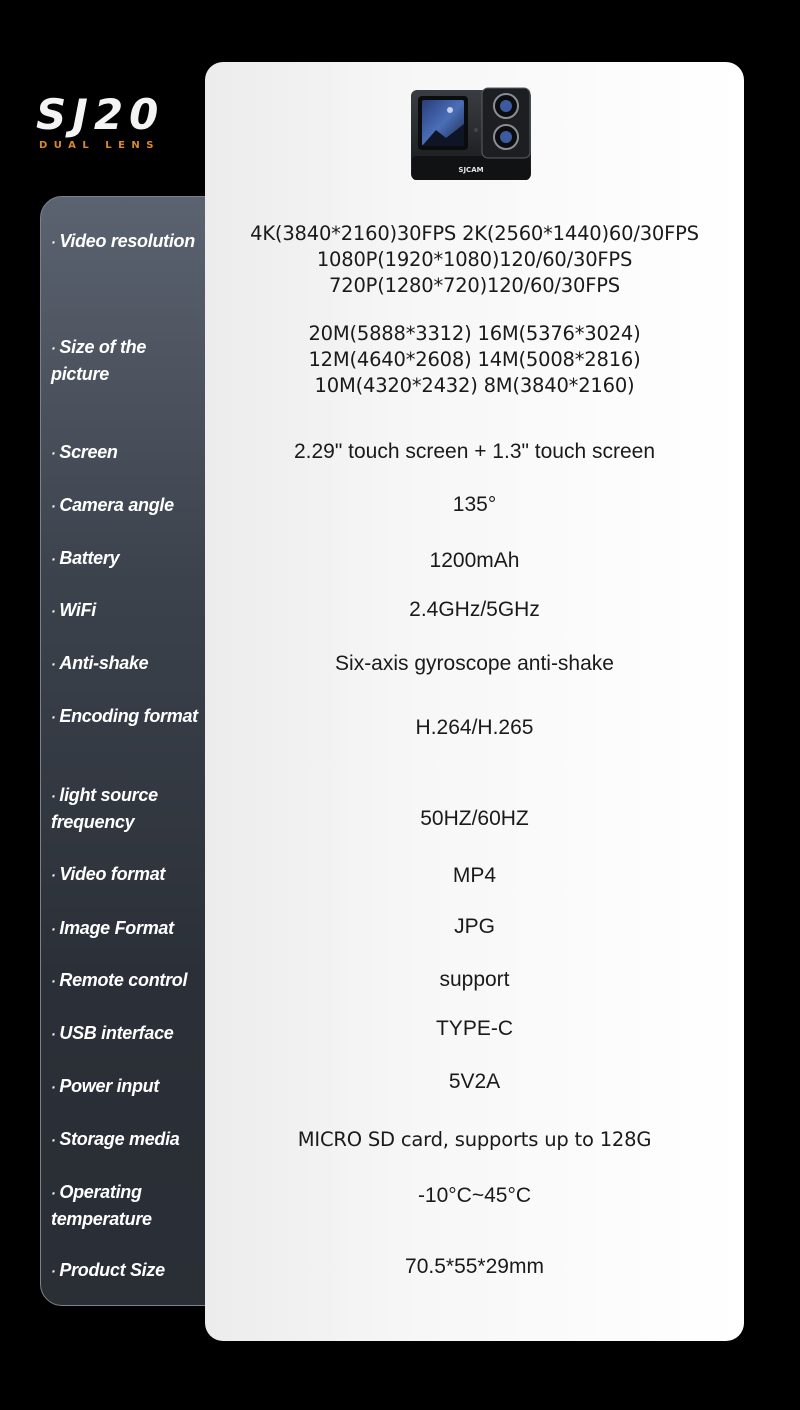  Describe the element at coordinates (474, 1195) in the screenshot. I see `spec-value-operating-temperature: -10°C~45°C` at that location.